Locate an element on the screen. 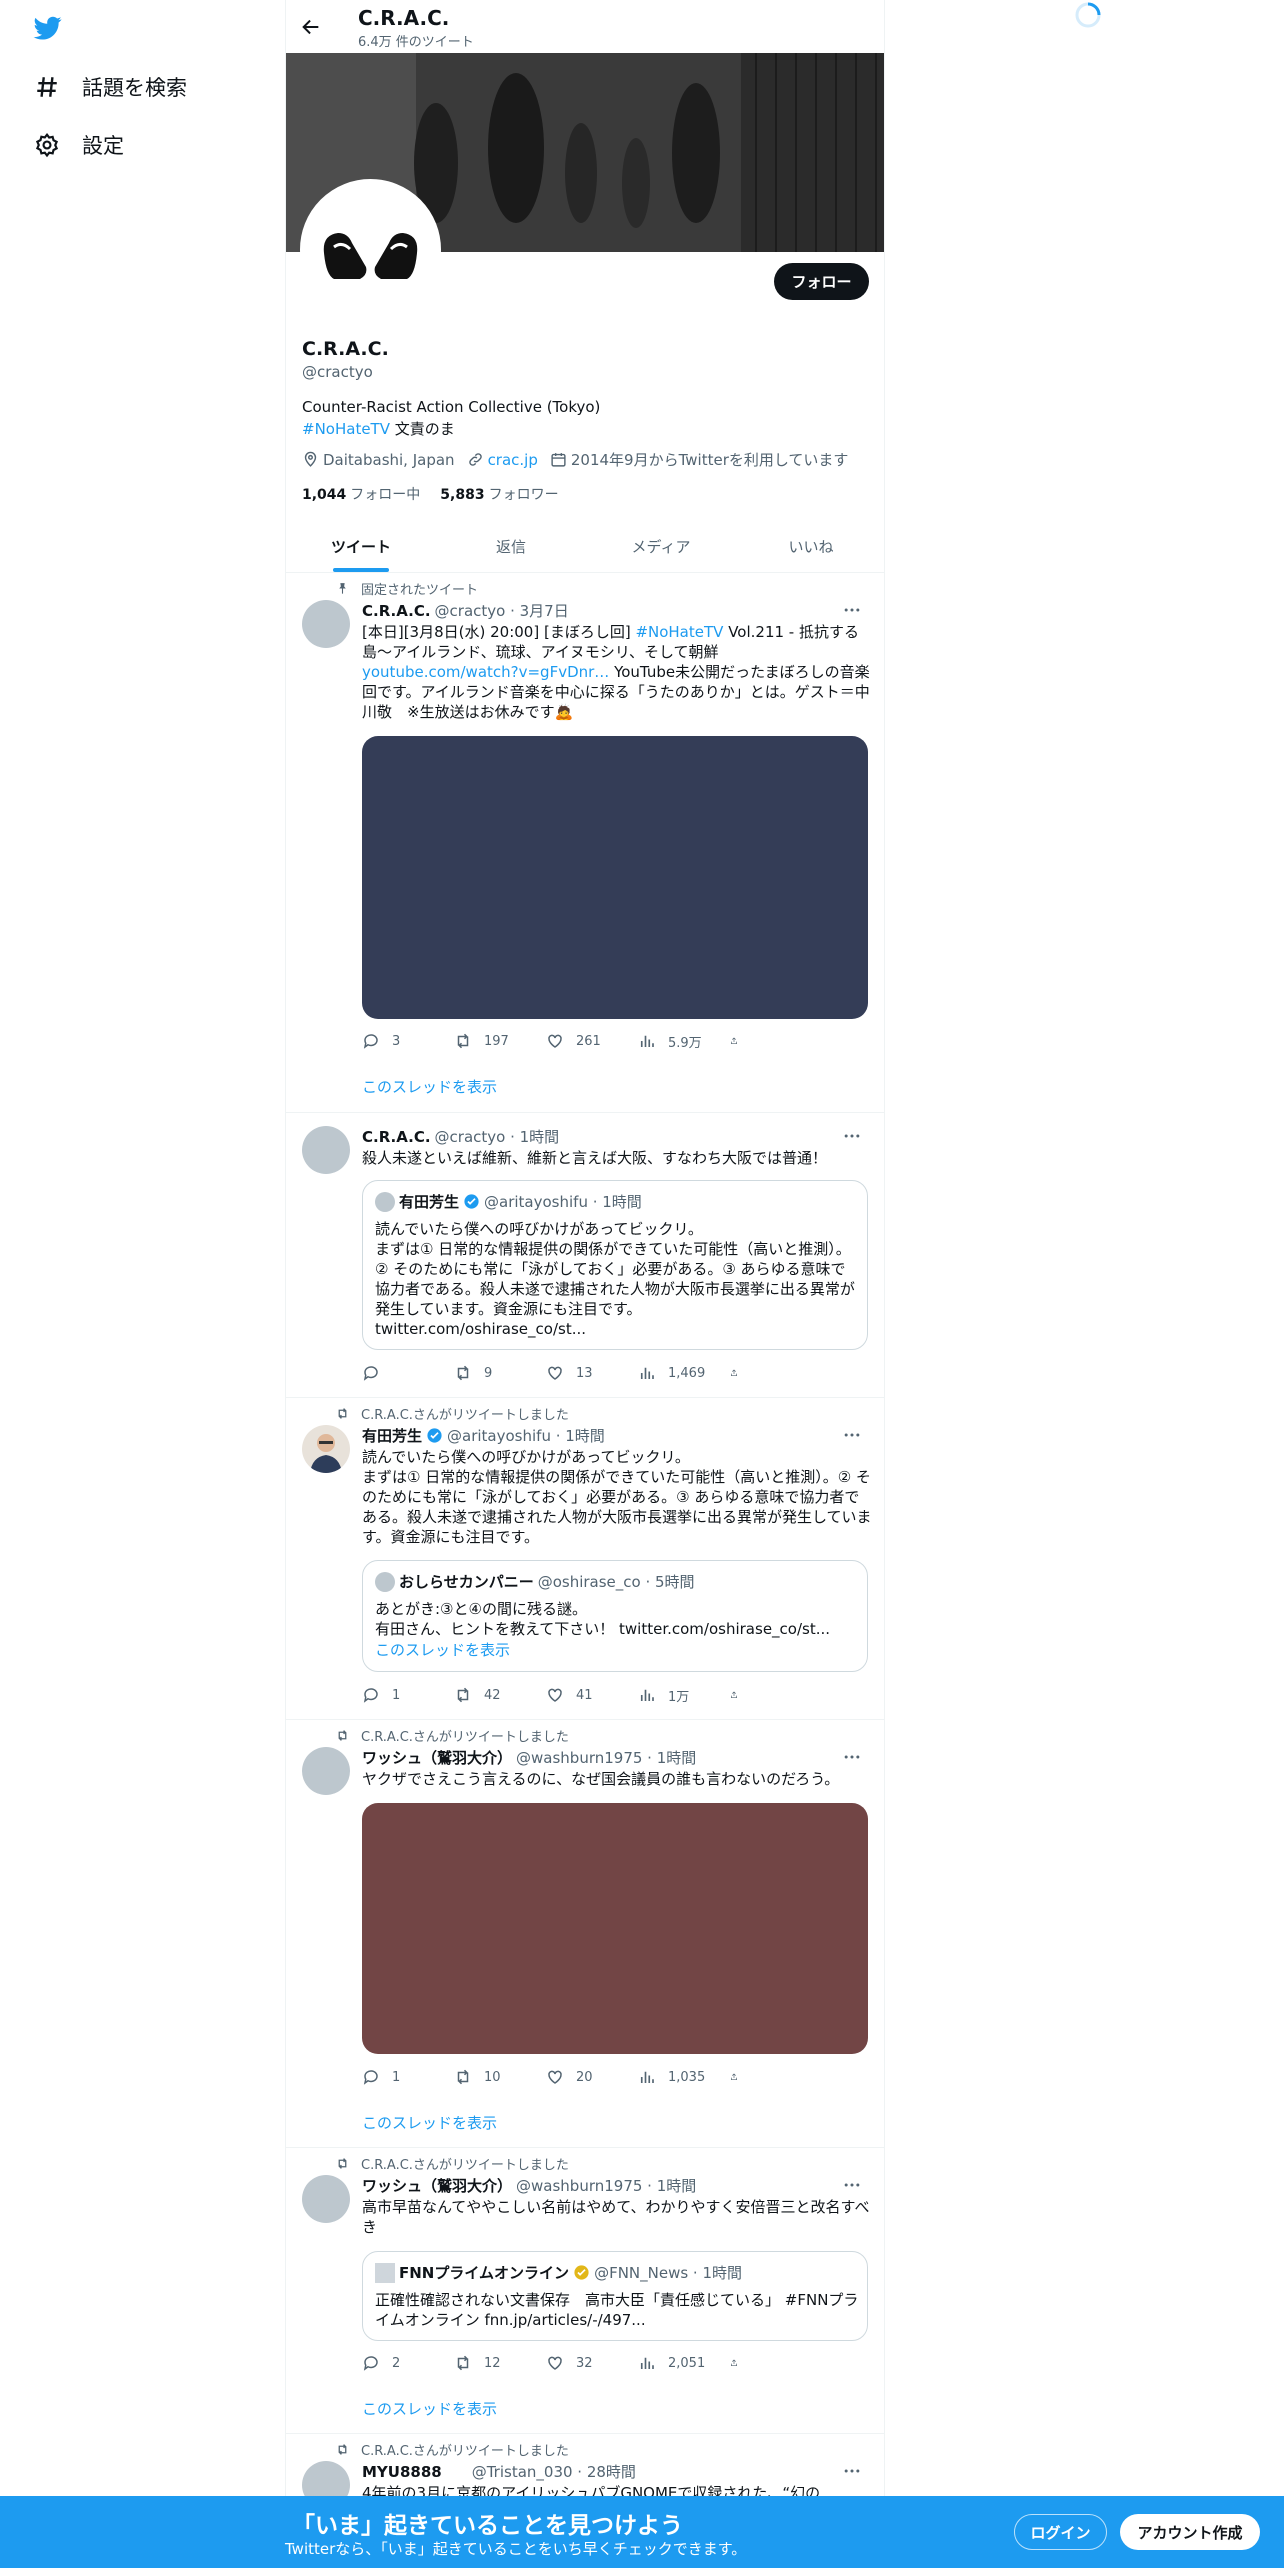 This screenshot has width=1284, height=2568. like-button: 20 is located at coordinates (592, 2077).